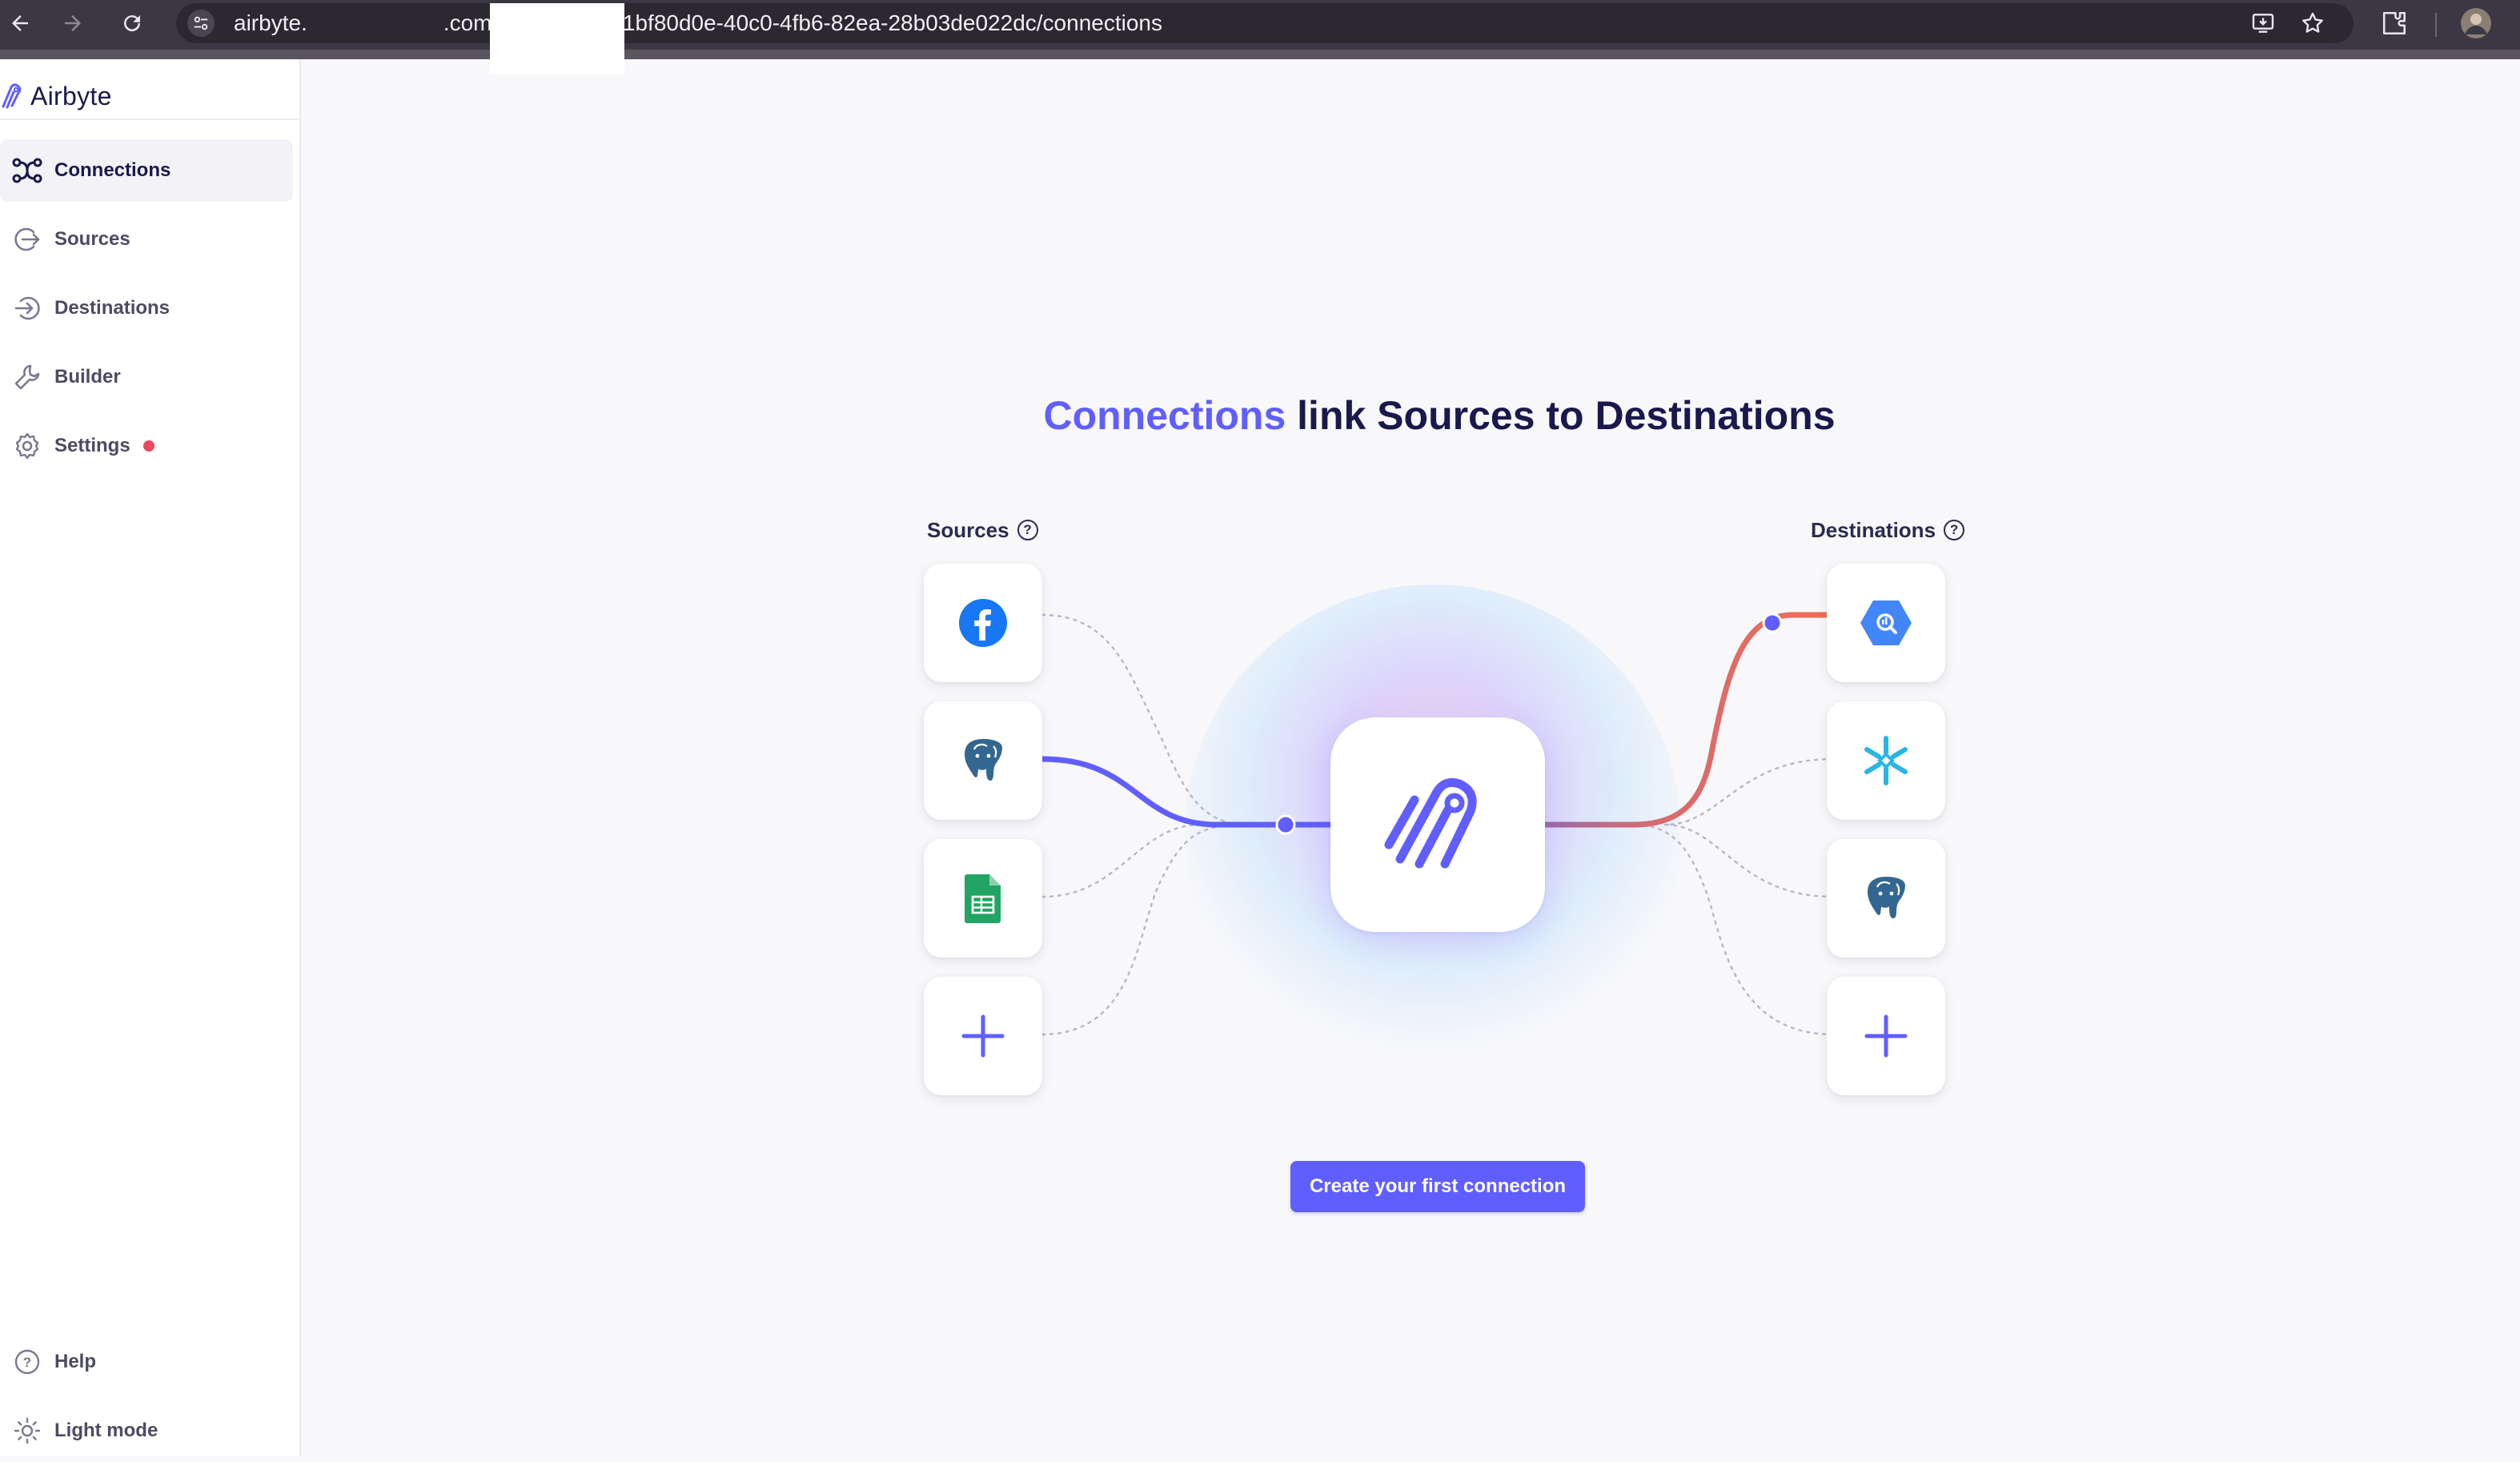 This screenshot has width=2520, height=1462. I want to click on connector-lines, so click(1437, 824).